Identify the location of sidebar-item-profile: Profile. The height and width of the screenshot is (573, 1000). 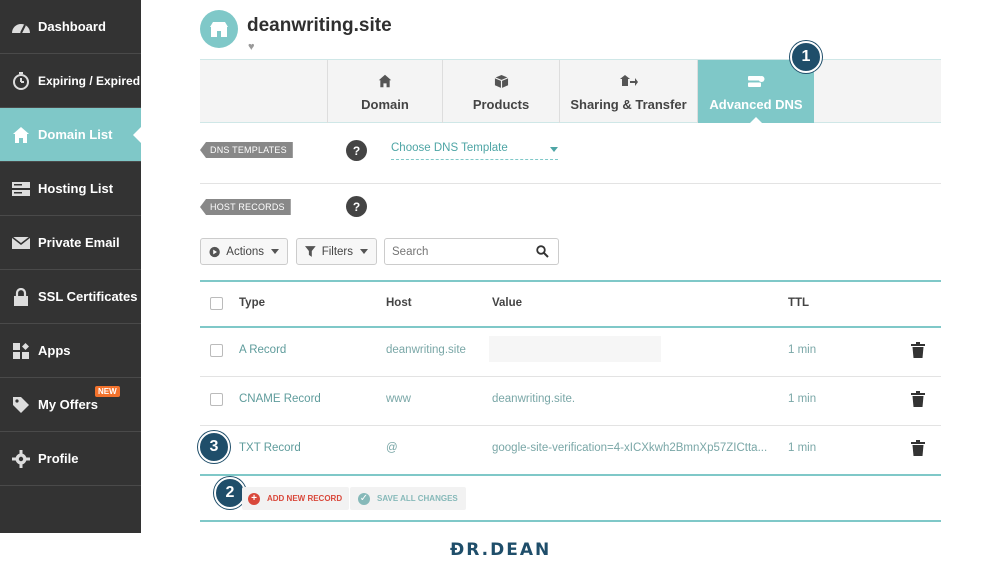
(70, 459).